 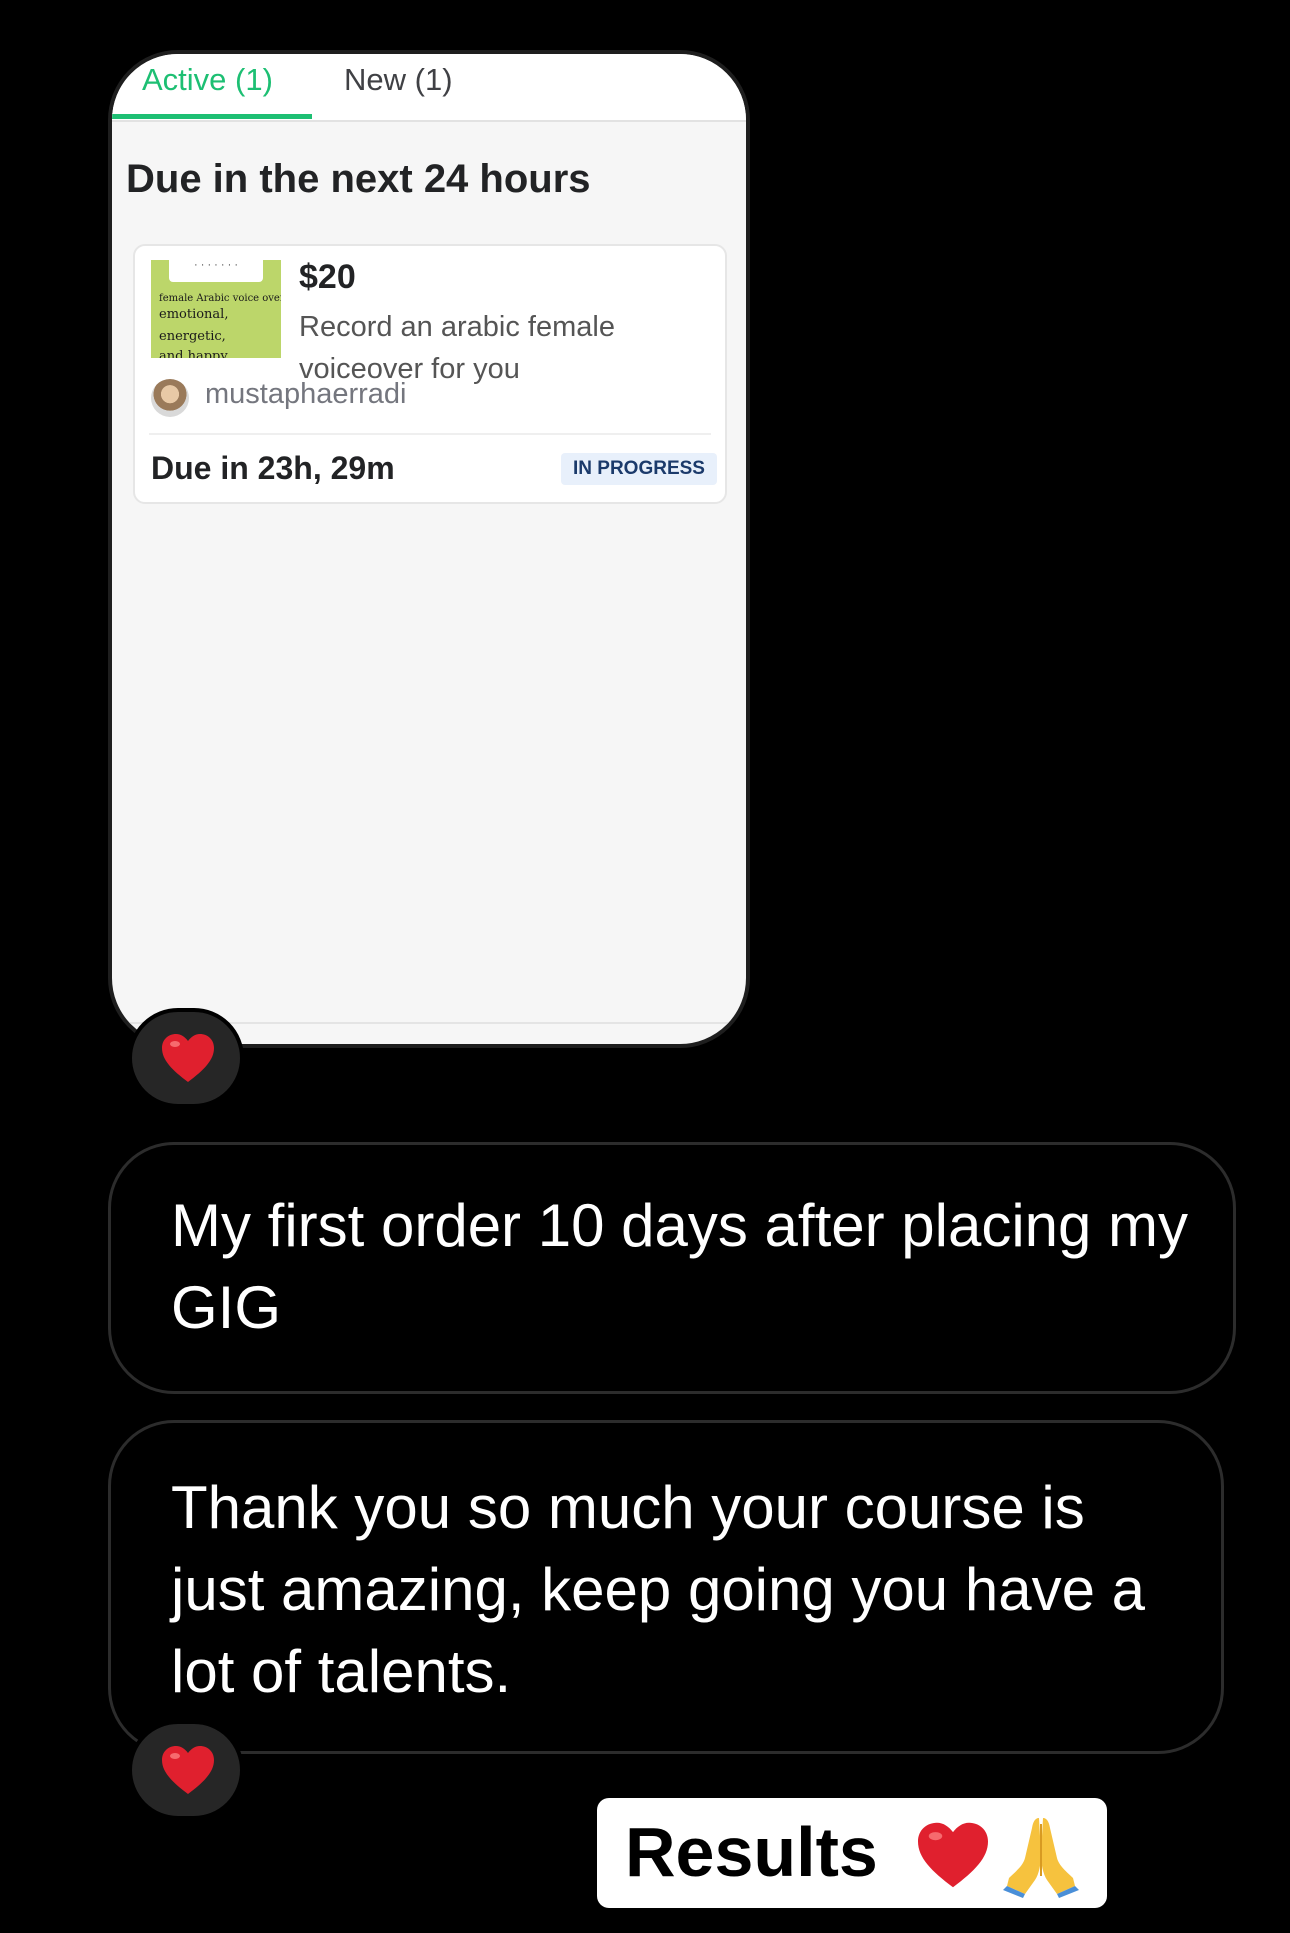 What do you see at coordinates (220, 298) in the screenshot?
I see `thumbnail-text-line: female Arabic voice over` at bounding box center [220, 298].